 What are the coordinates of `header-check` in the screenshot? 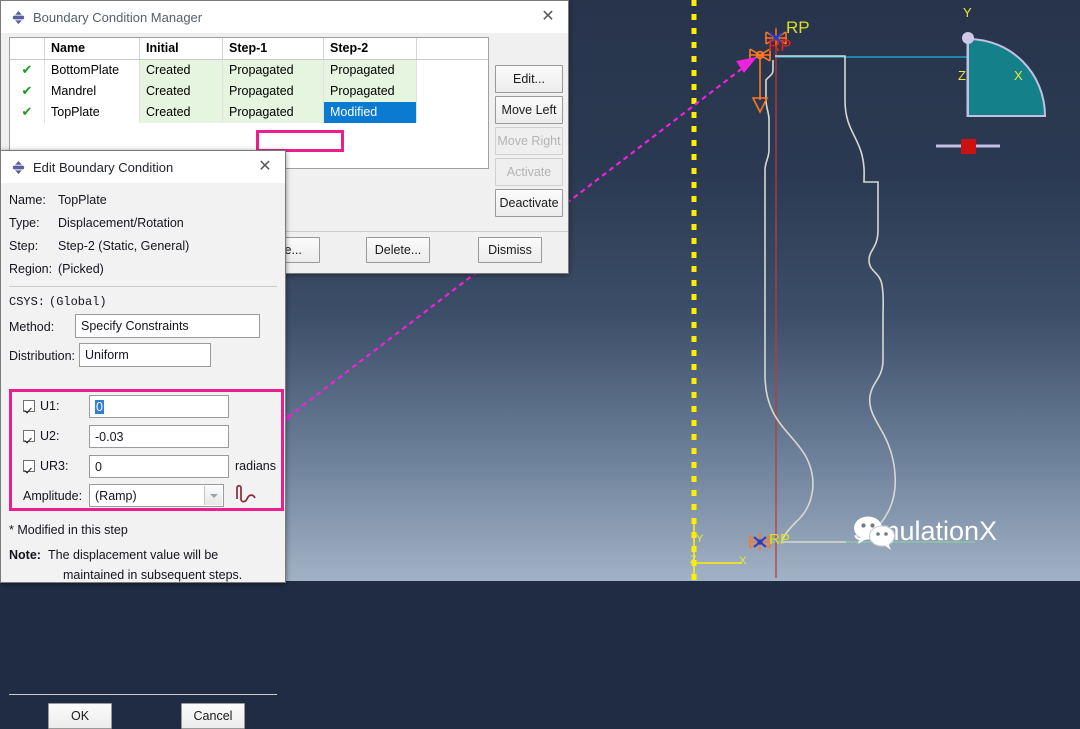 It's located at (27, 49).